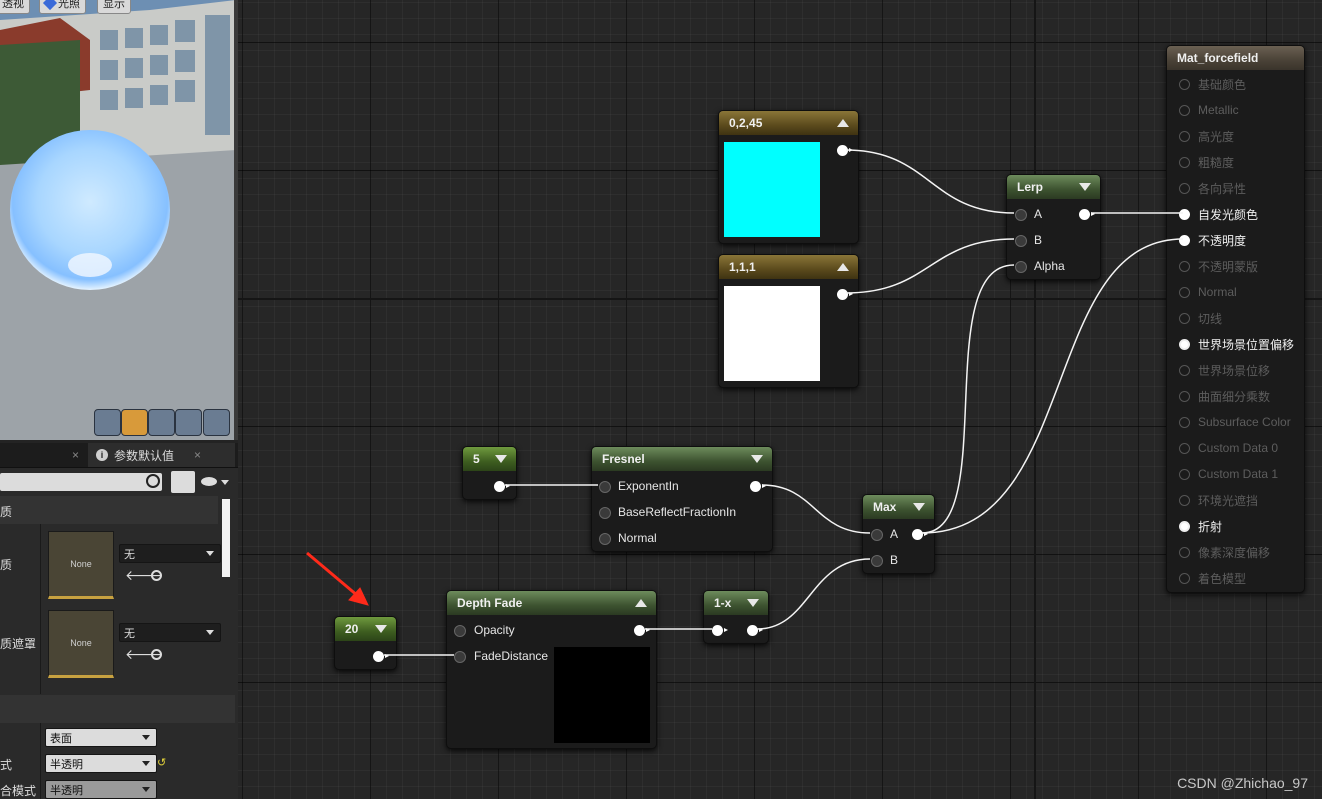 The height and width of the screenshot is (799, 1322). Describe the element at coordinates (225, 482) in the screenshot. I see `chevron-down-icon` at that location.